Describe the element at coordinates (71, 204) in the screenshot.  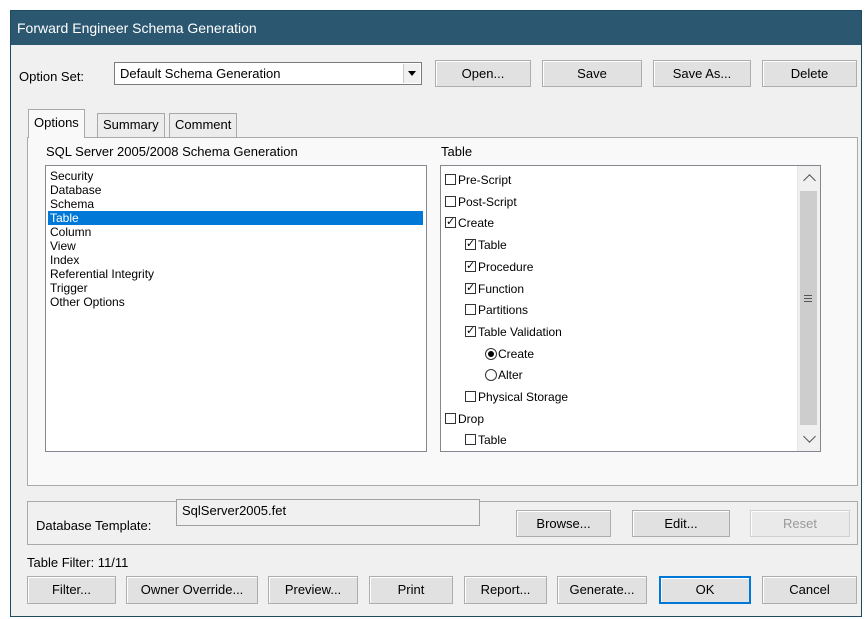
I see `list-item: Schema` at that location.